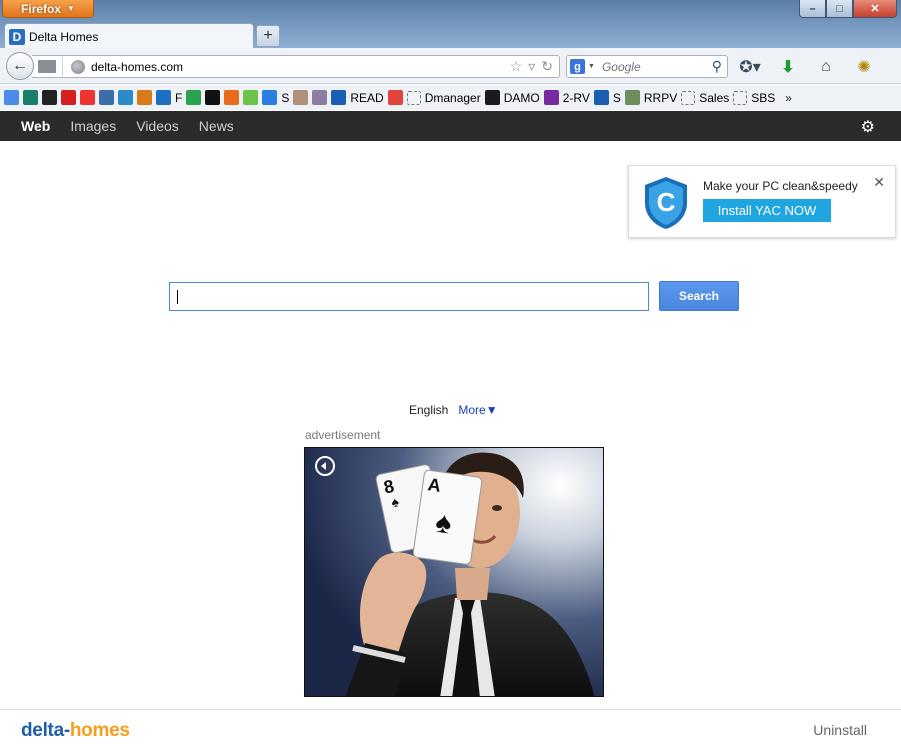 This screenshot has height=751, width=901. Describe the element at coordinates (429, 410) in the screenshot. I see `language-current: English` at that location.